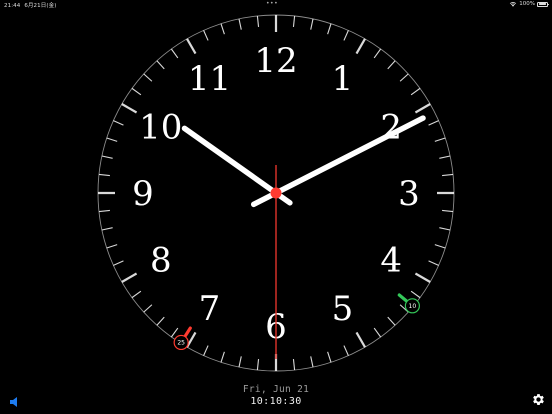  Describe the element at coordinates (409, 194) in the screenshot. I see `clock-numeral: 3` at that location.